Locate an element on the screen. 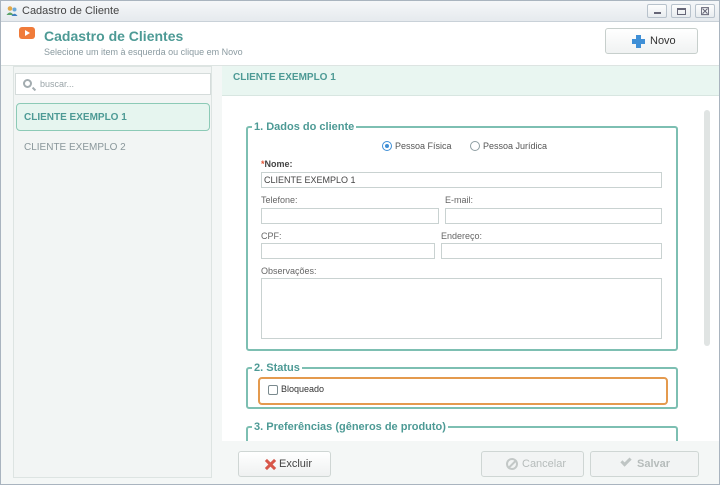  person-type-juridica-label: Pessoa Jurídica is located at coordinates (515, 146).